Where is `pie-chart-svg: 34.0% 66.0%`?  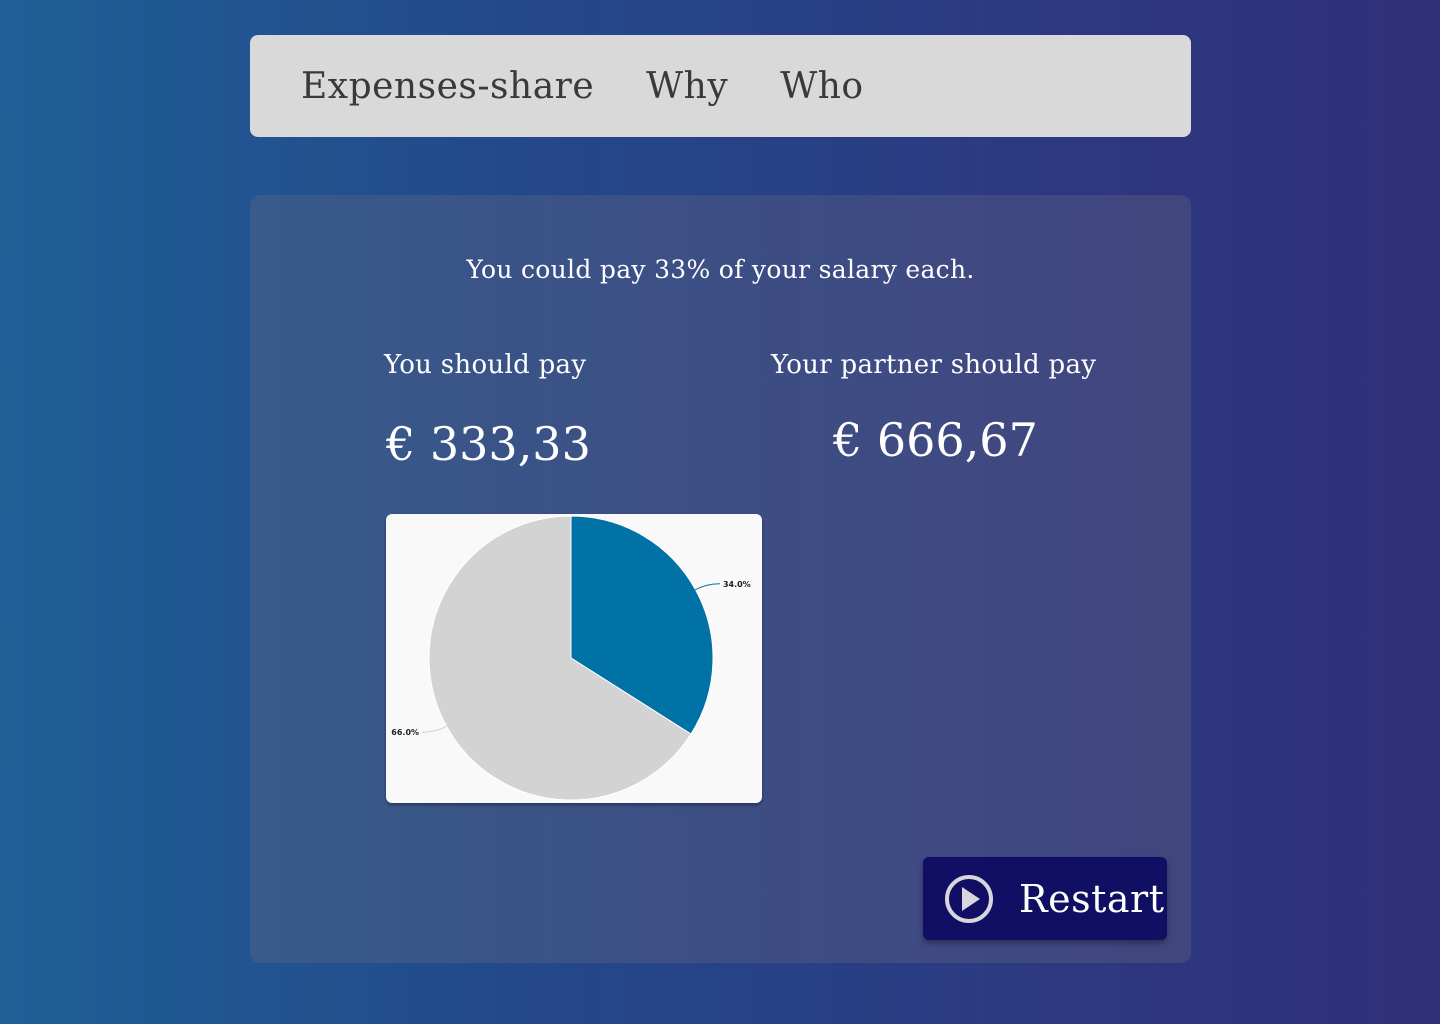 pie-chart-svg: 34.0% 66.0% is located at coordinates (571, 658).